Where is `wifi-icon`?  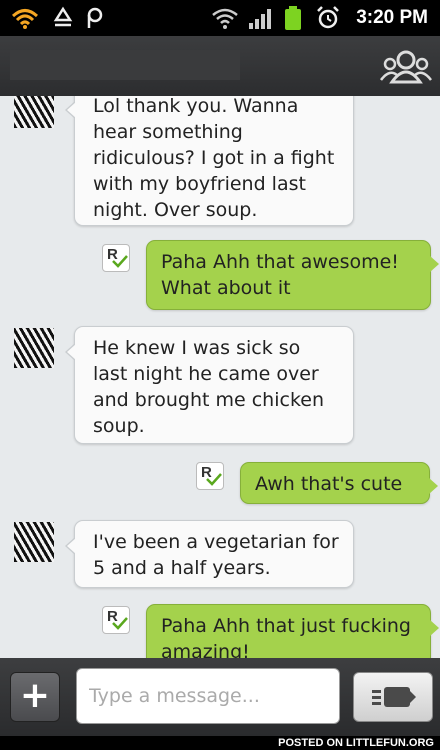 wifi-icon is located at coordinates (25, 19).